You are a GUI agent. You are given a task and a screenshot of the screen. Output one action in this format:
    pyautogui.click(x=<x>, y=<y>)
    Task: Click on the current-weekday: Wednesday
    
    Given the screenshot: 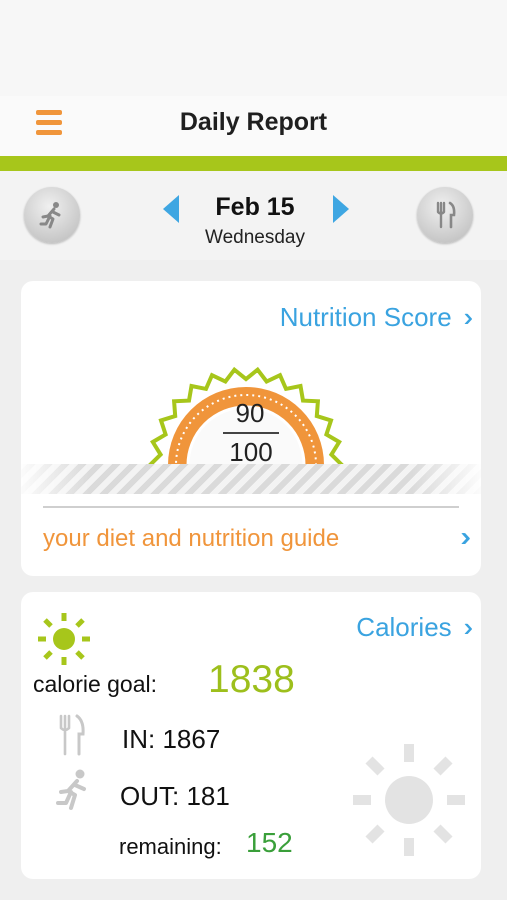 What is the action you would take?
    pyautogui.click(x=255, y=237)
    